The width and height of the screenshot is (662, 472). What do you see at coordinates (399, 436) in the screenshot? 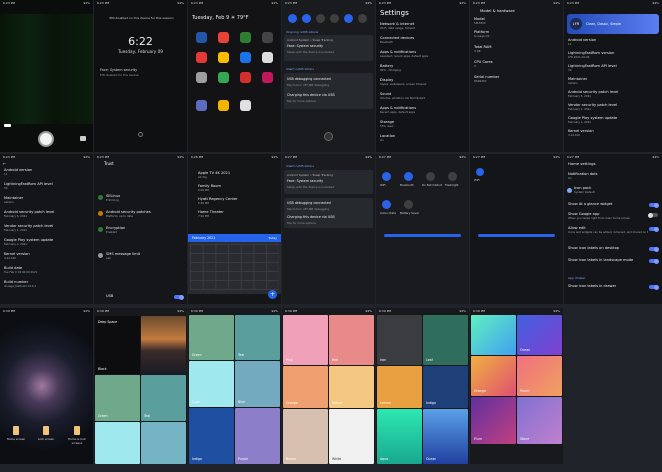
I see `wallpaper-tile: Aqua` at bounding box center [399, 436].